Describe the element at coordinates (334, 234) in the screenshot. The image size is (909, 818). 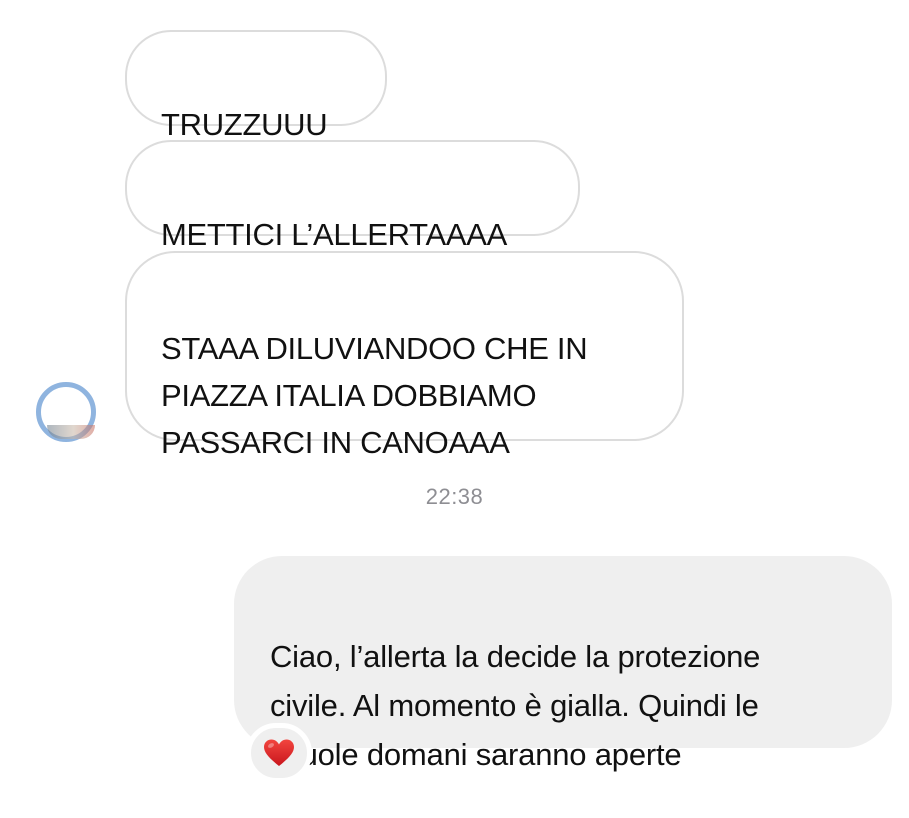
I see `message-text: METTICI L’ALLERTAAAA` at that location.